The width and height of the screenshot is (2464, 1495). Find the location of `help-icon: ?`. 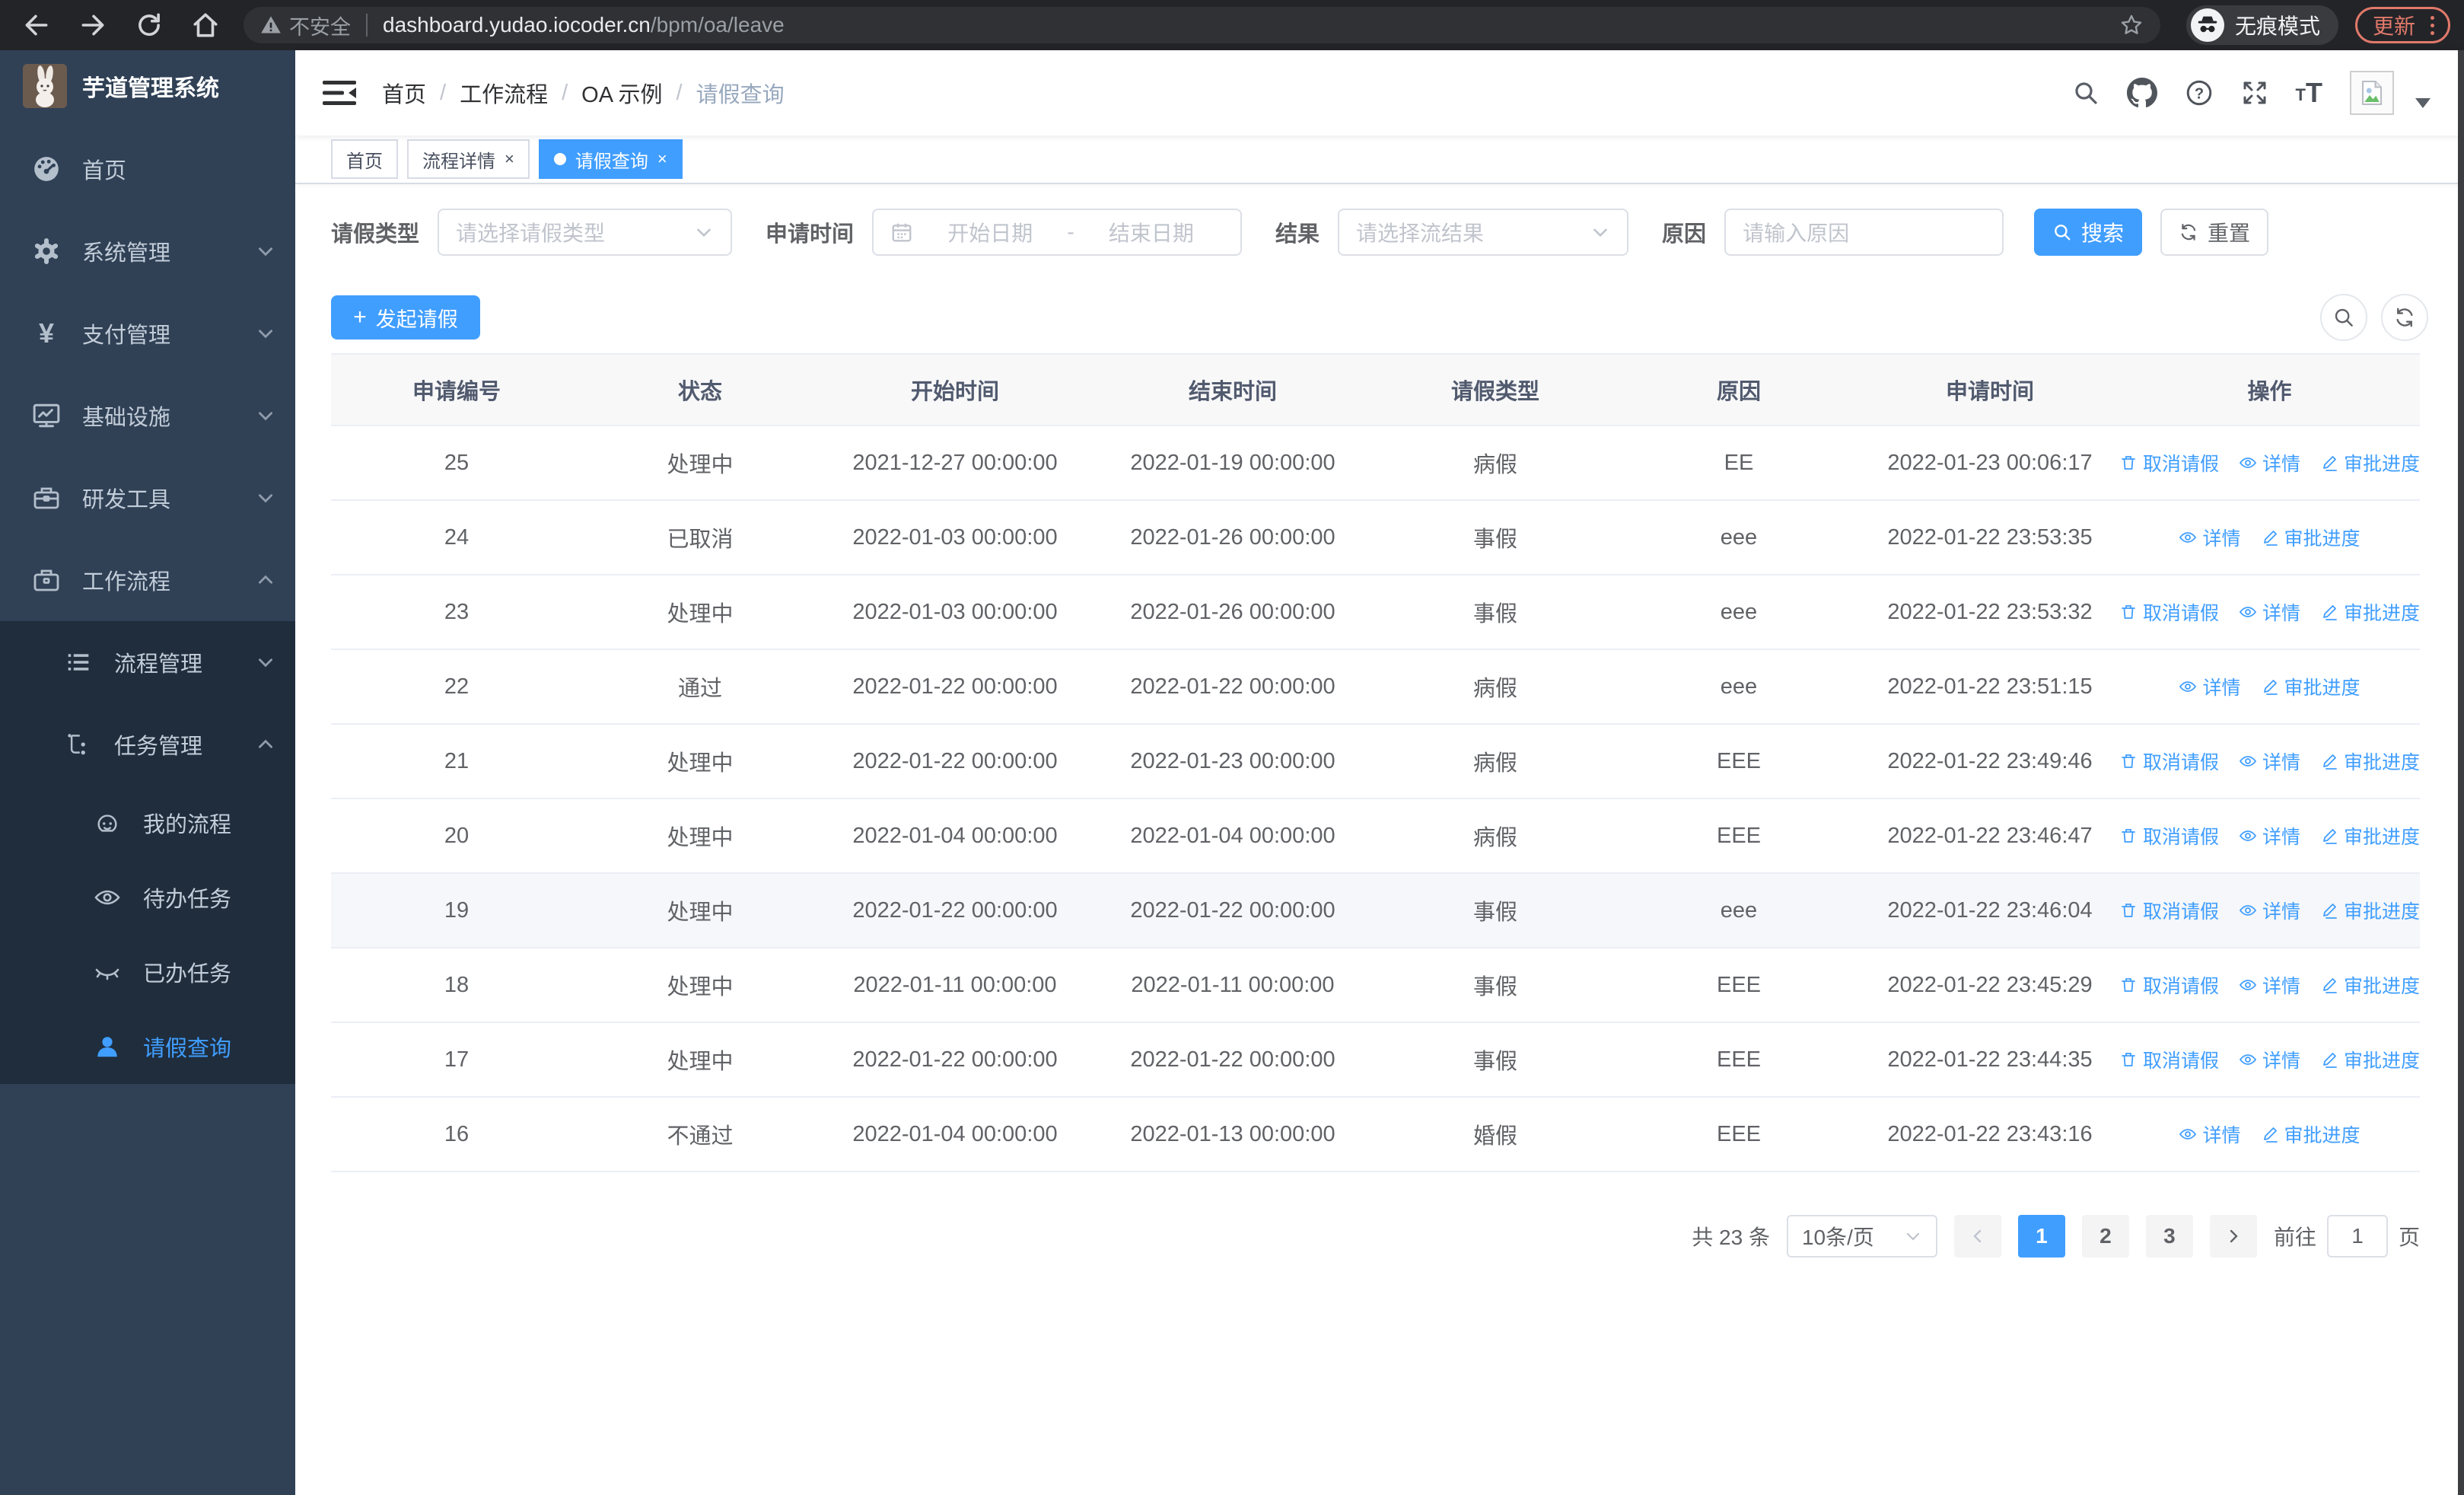

help-icon: ? is located at coordinates (2199, 93).